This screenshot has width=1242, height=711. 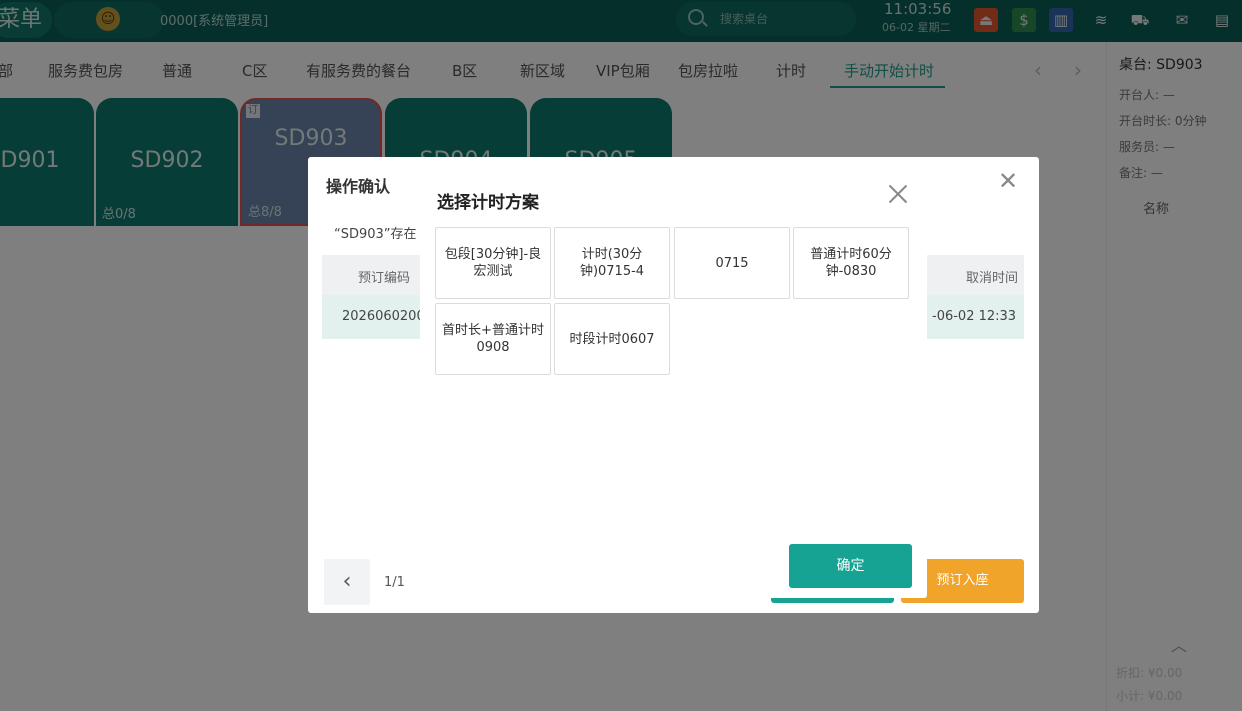 What do you see at coordinates (612, 339) in the screenshot?
I see `timing-scheme-option: 时段计时0607` at bounding box center [612, 339].